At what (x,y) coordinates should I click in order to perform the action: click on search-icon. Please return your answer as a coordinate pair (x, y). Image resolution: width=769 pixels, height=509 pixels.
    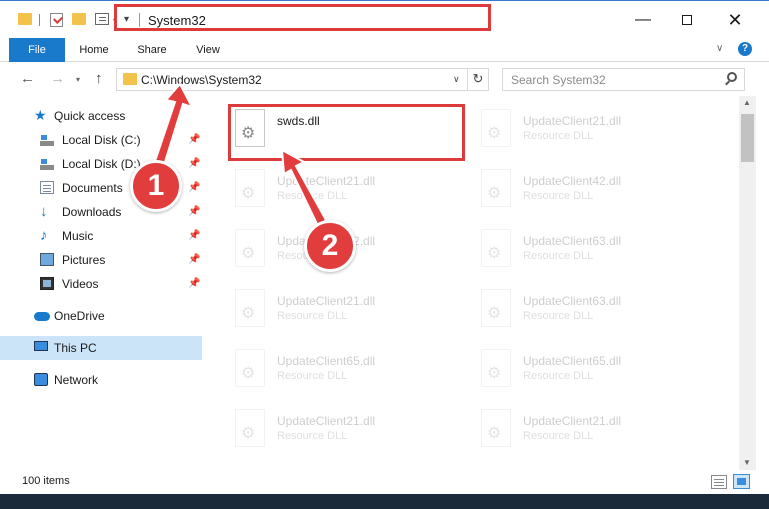
    Looking at the image, I should click on (732, 77).